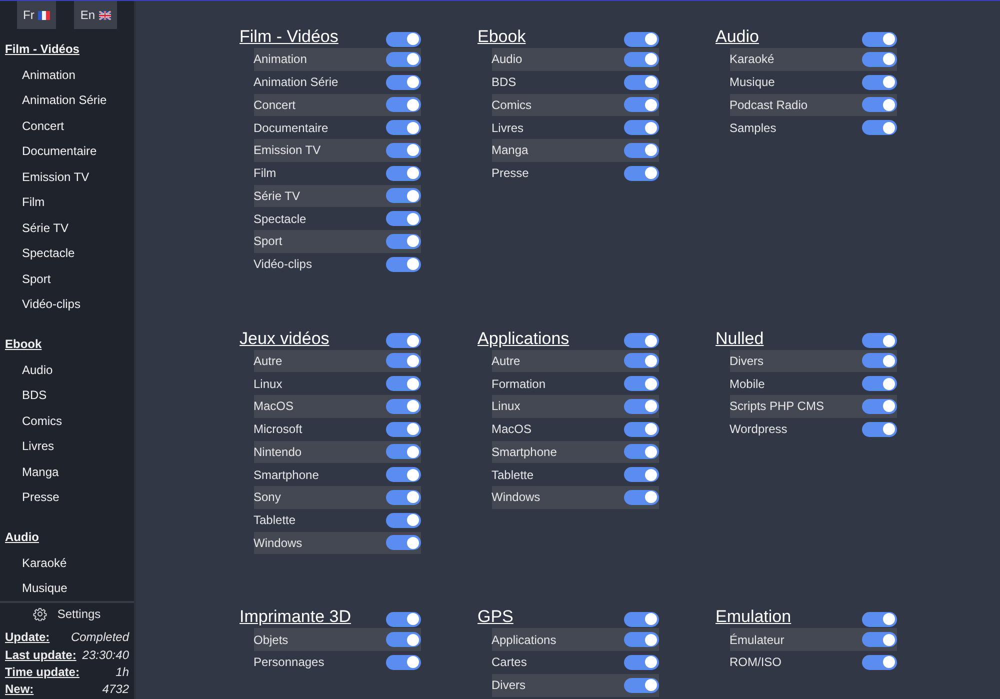 The height and width of the screenshot is (699, 1000). What do you see at coordinates (64, 100) in the screenshot?
I see `nav-link: Animation Série` at bounding box center [64, 100].